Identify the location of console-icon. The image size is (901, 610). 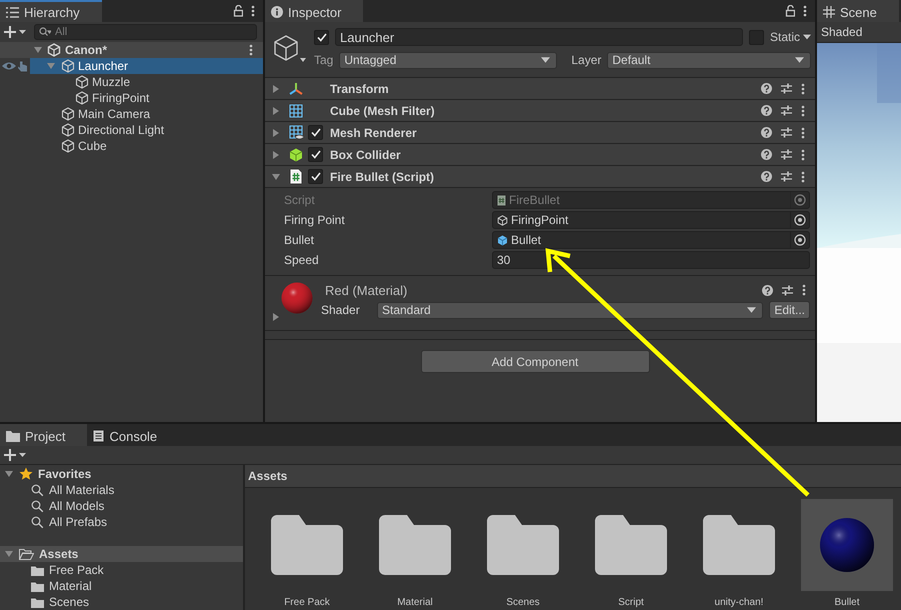
(98, 436).